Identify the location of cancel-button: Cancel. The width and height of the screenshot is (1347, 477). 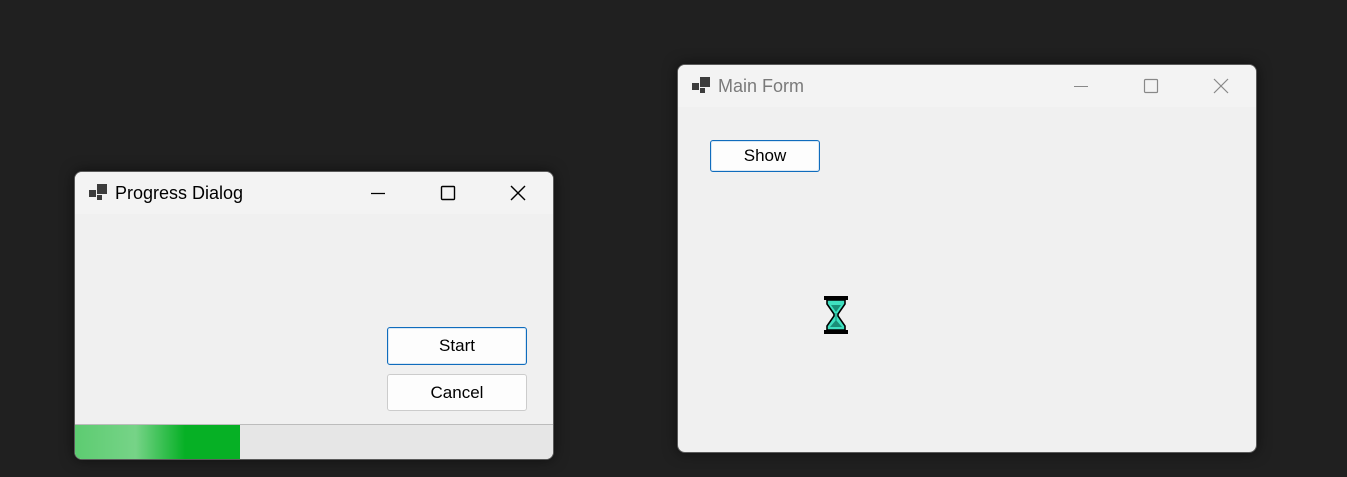
(457, 392).